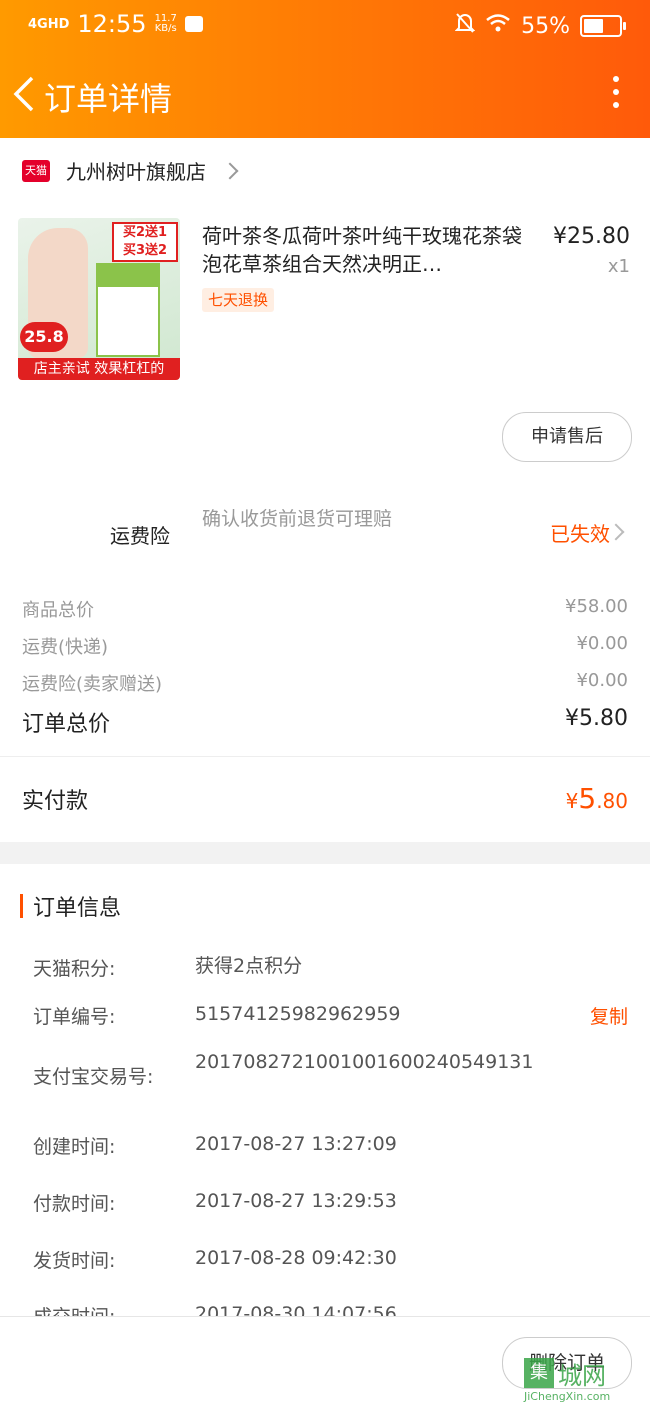  Describe the element at coordinates (296, 1144) in the screenshot. I see `info-value: 2017-08-27 13:27:09` at that location.